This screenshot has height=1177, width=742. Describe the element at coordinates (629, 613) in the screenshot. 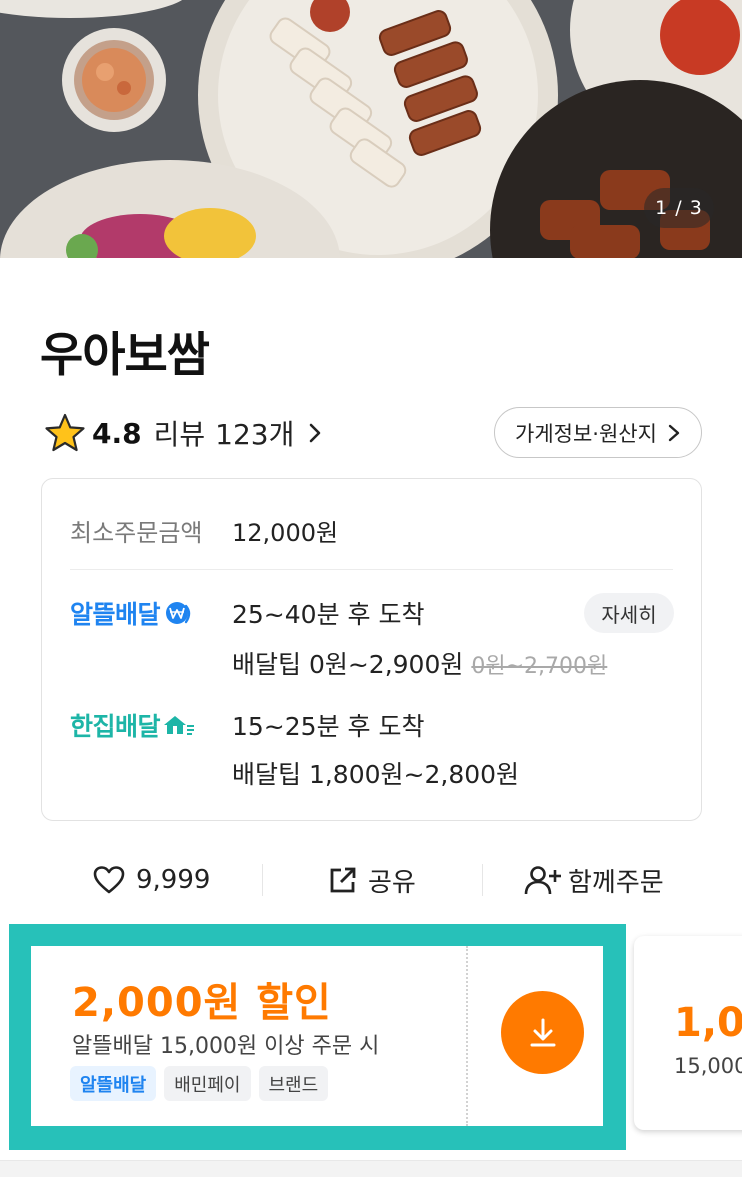

I see `delivery-detail-button: 자세히` at that location.